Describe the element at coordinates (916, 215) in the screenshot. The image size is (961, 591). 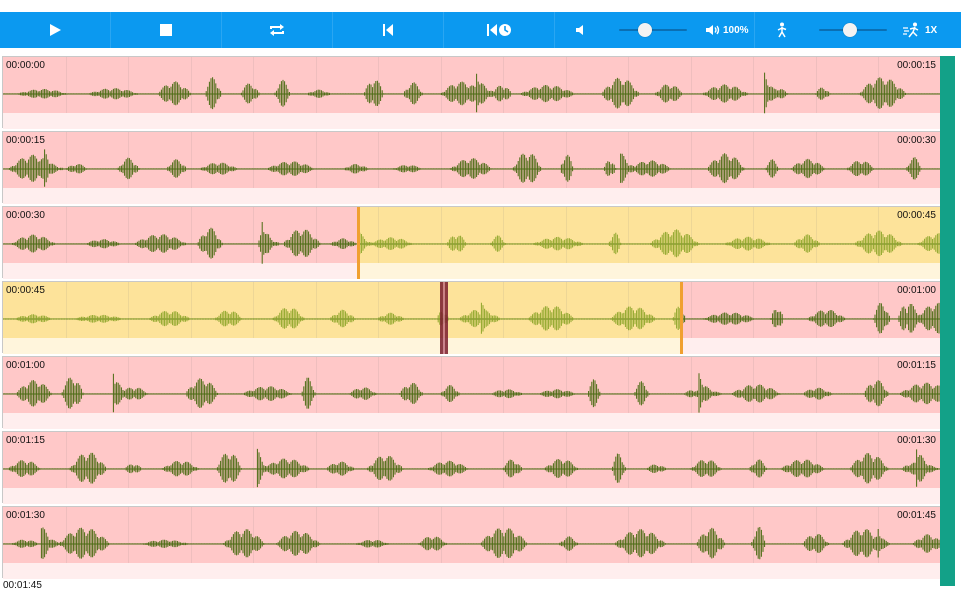
I see `row-end-time: 00:00:45` at that location.